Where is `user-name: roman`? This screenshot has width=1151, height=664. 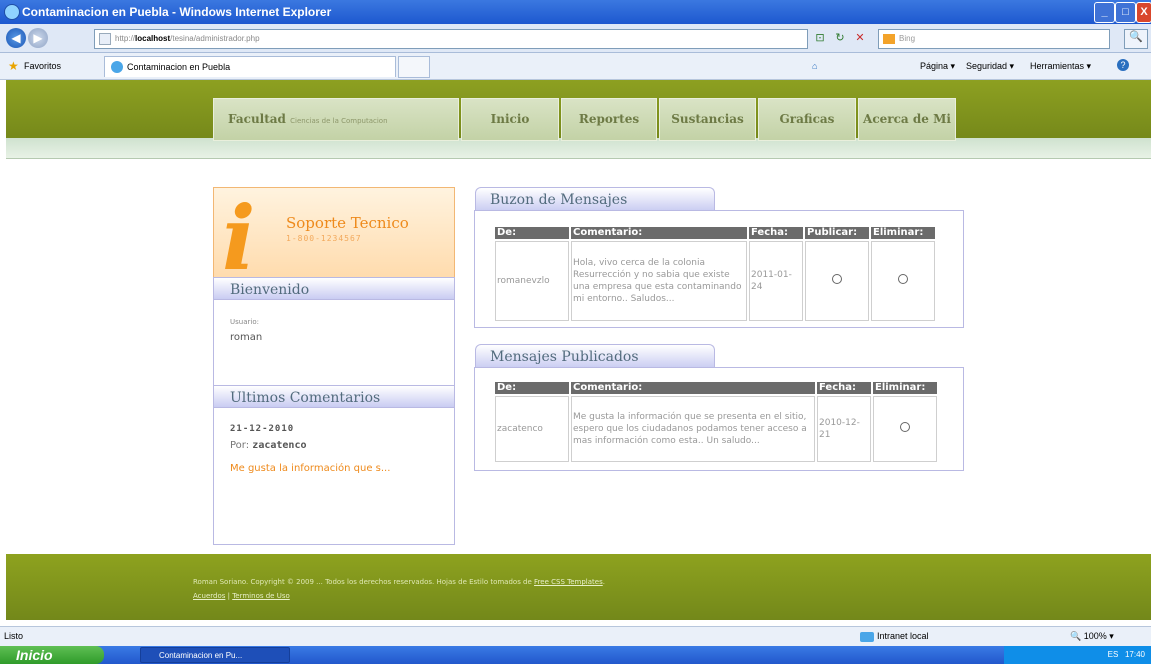
user-name: roman is located at coordinates (246, 337).